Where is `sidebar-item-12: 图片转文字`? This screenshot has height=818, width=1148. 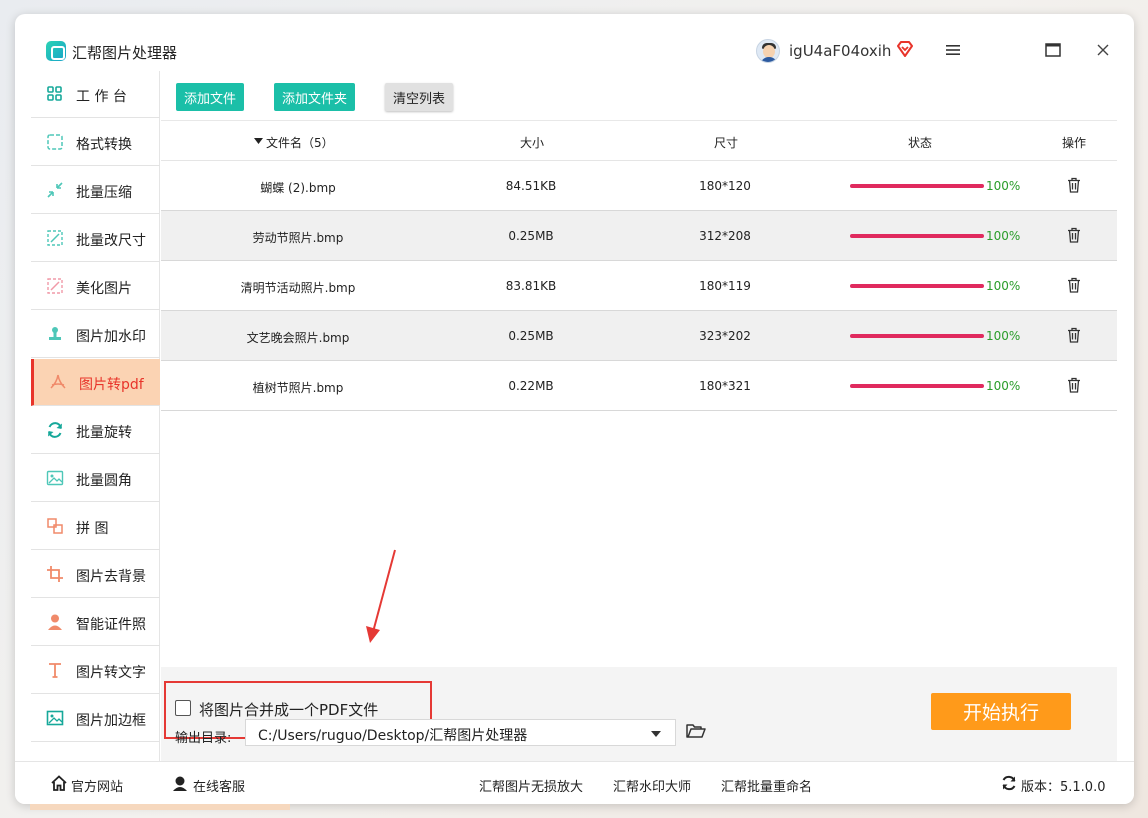 sidebar-item-12: 图片转文字 is located at coordinates (95, 670).